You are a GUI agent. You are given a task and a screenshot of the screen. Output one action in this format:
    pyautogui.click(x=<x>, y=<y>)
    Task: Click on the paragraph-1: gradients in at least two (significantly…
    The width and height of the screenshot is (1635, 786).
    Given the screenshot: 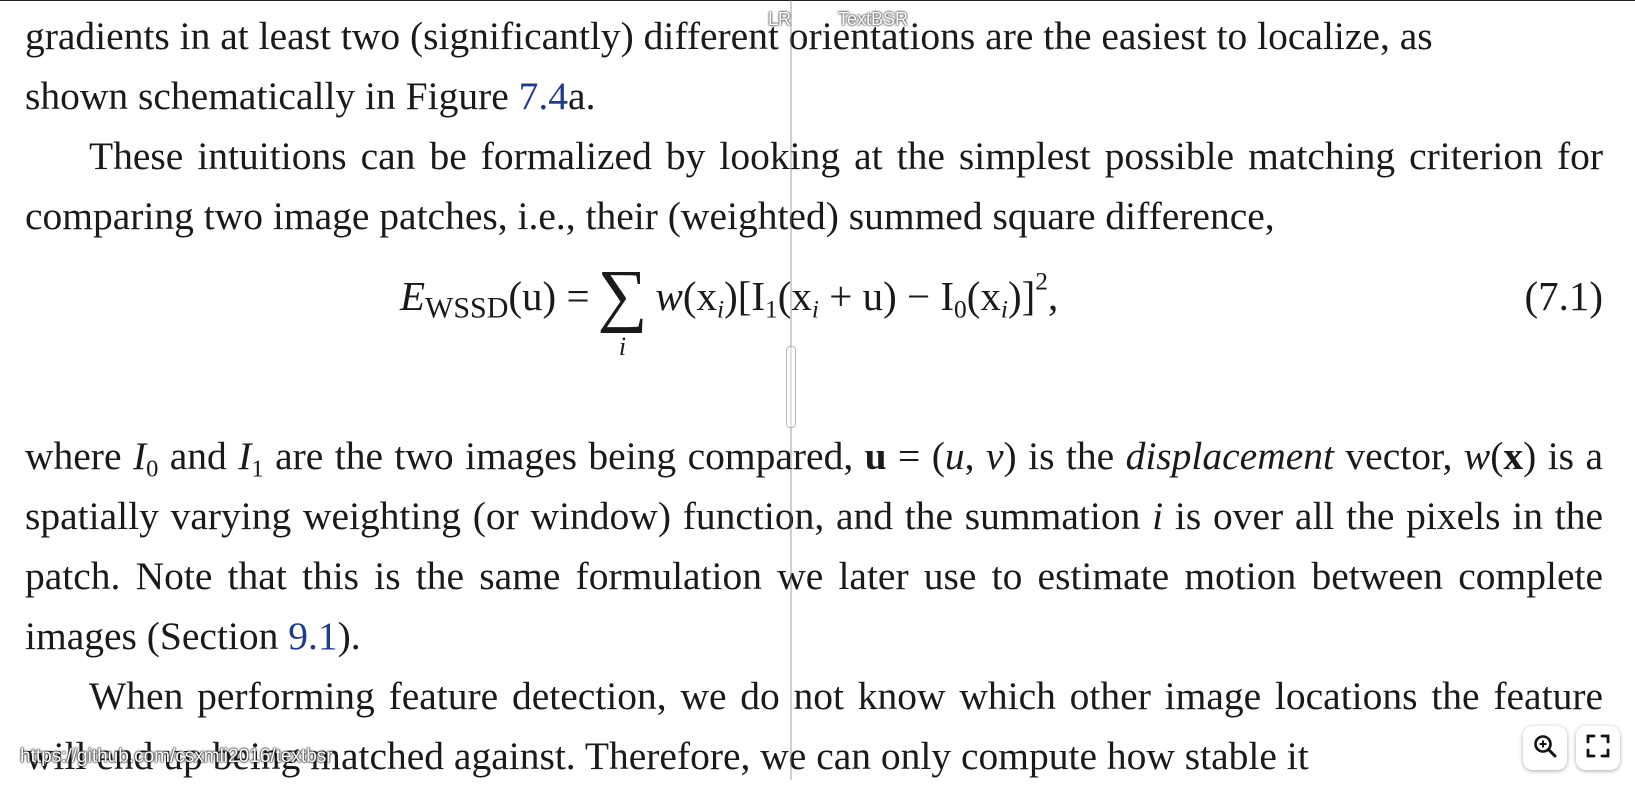 What is the action you would take?
    pyautogui.click(x=814, y=66)
    